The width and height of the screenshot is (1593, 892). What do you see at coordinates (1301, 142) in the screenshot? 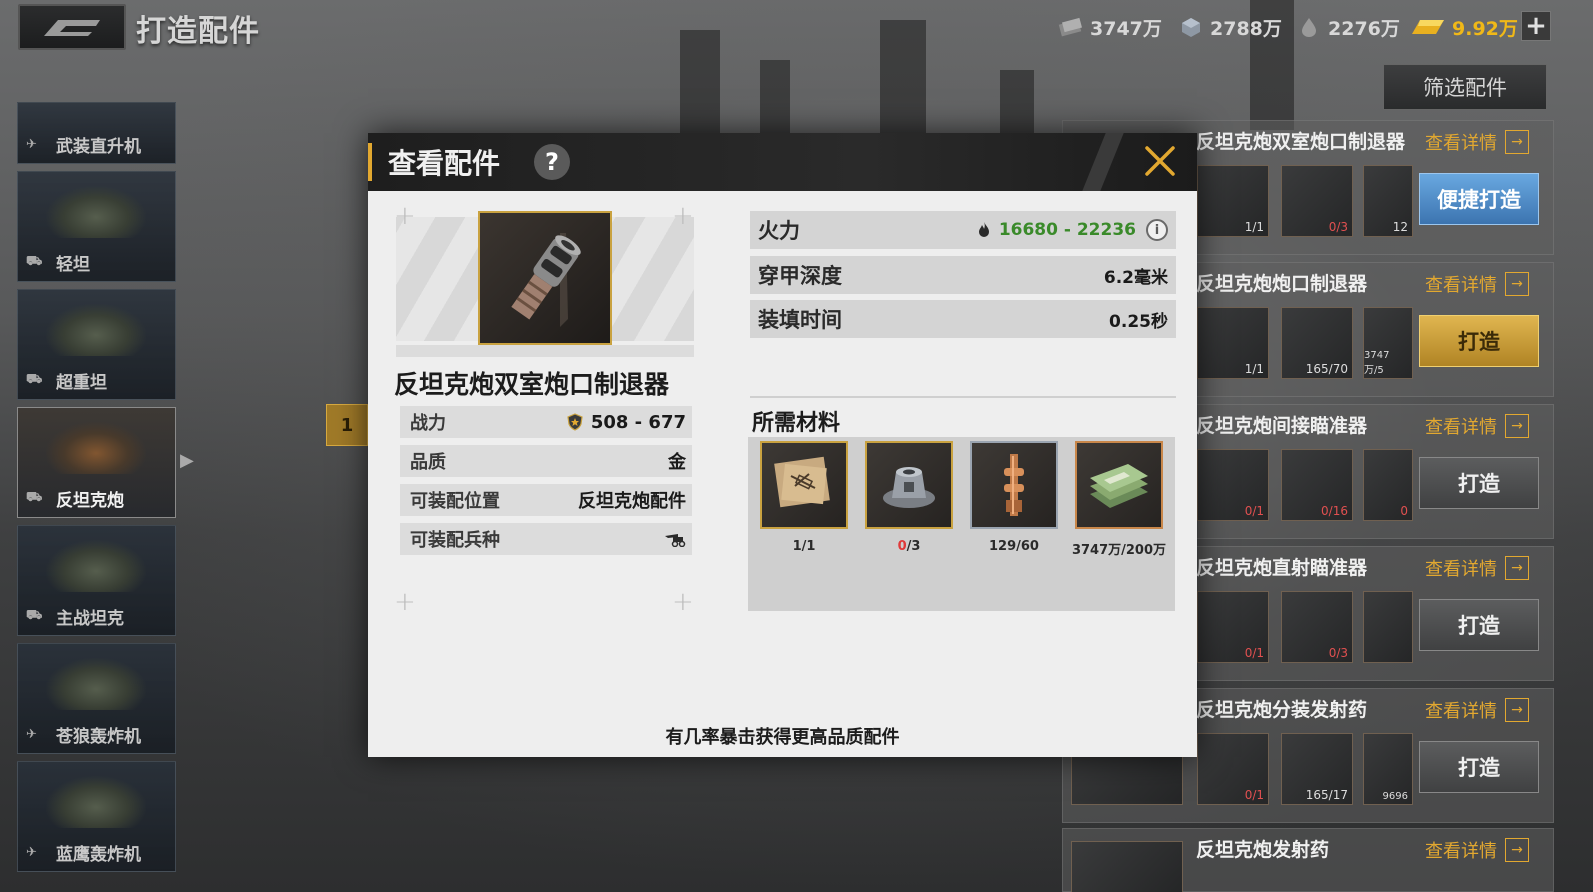
I see `recipe-name: 反坦克炮双室炮口制退器` at bounding box center [1301, 142].